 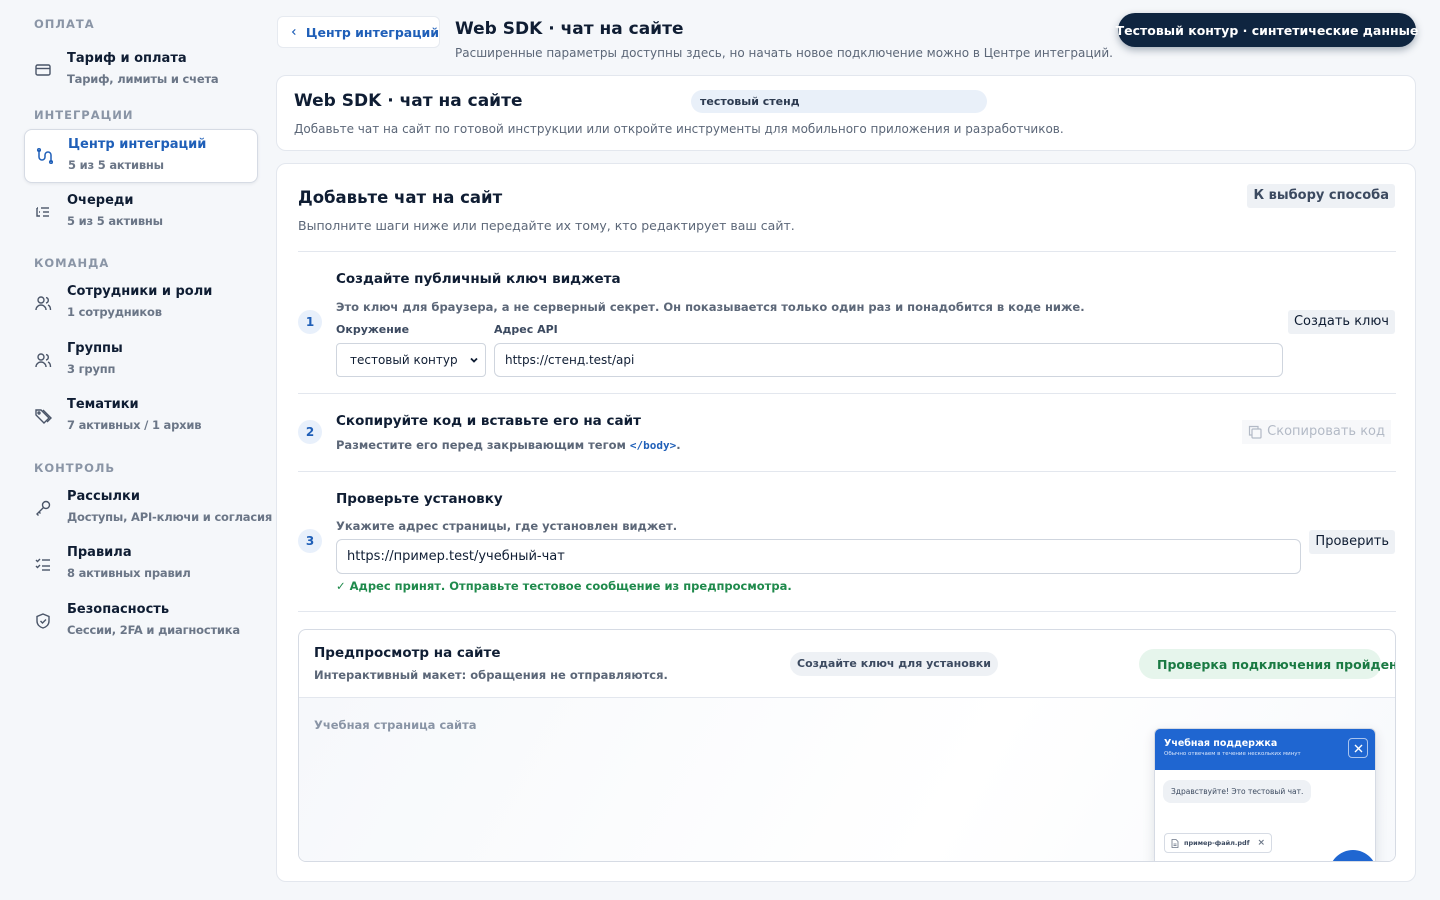 What do you see at coordinates (1341, 322) in the screenshot?
I see `create-key-button: Создать ключ` at bounding box center [1341, 322].